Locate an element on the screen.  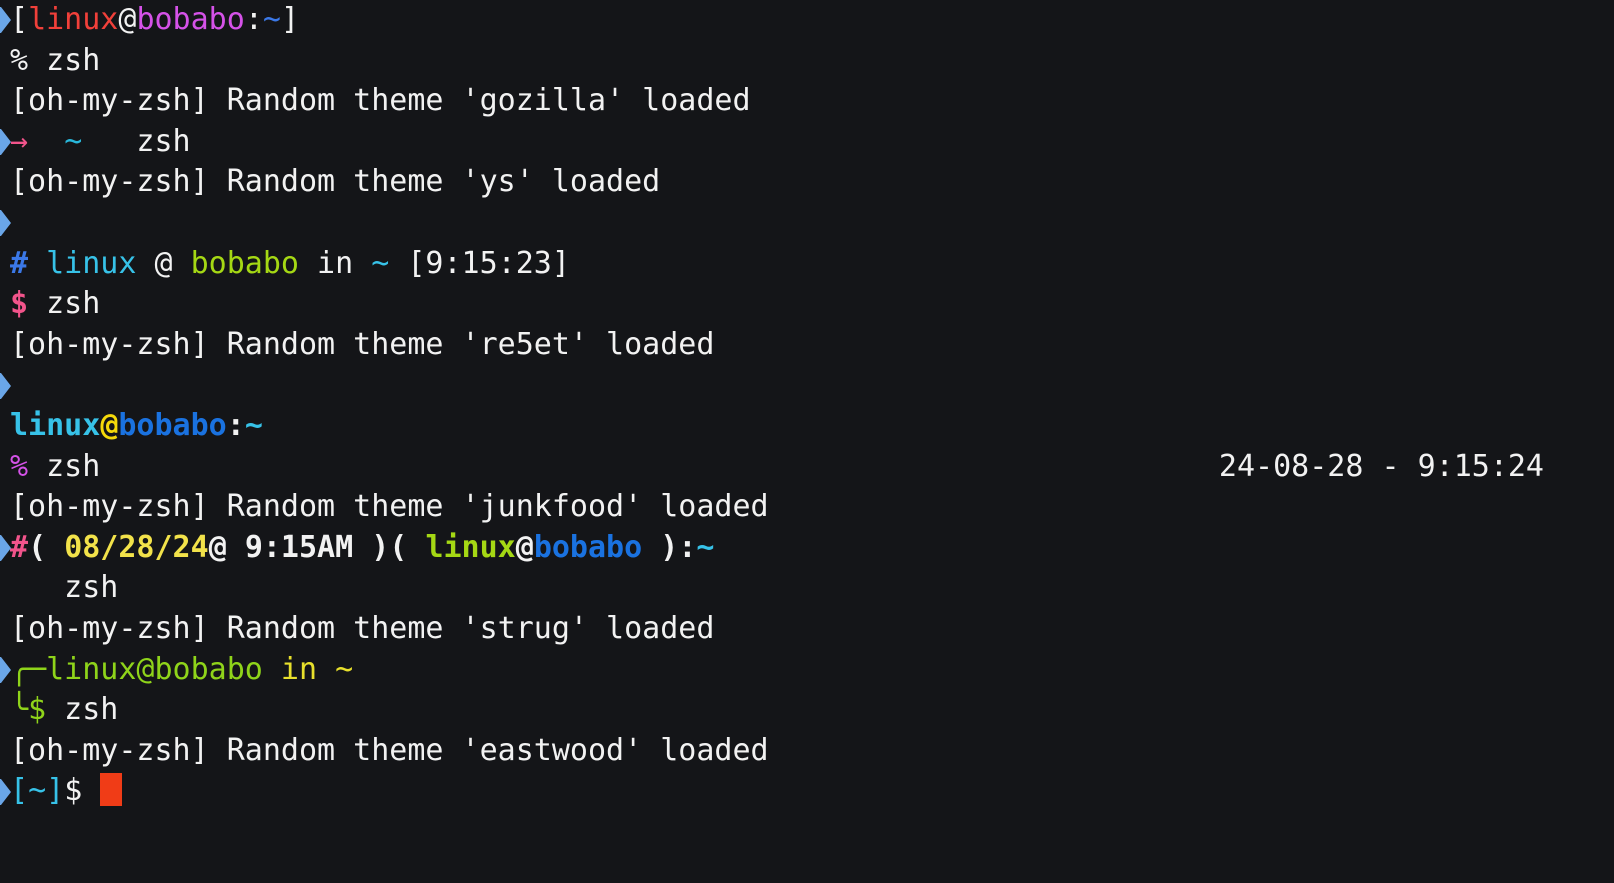
terminal-line-out-ys: [oh-my-zsh] Random theme 'ys' loaded is located at coordinates (807, 182).